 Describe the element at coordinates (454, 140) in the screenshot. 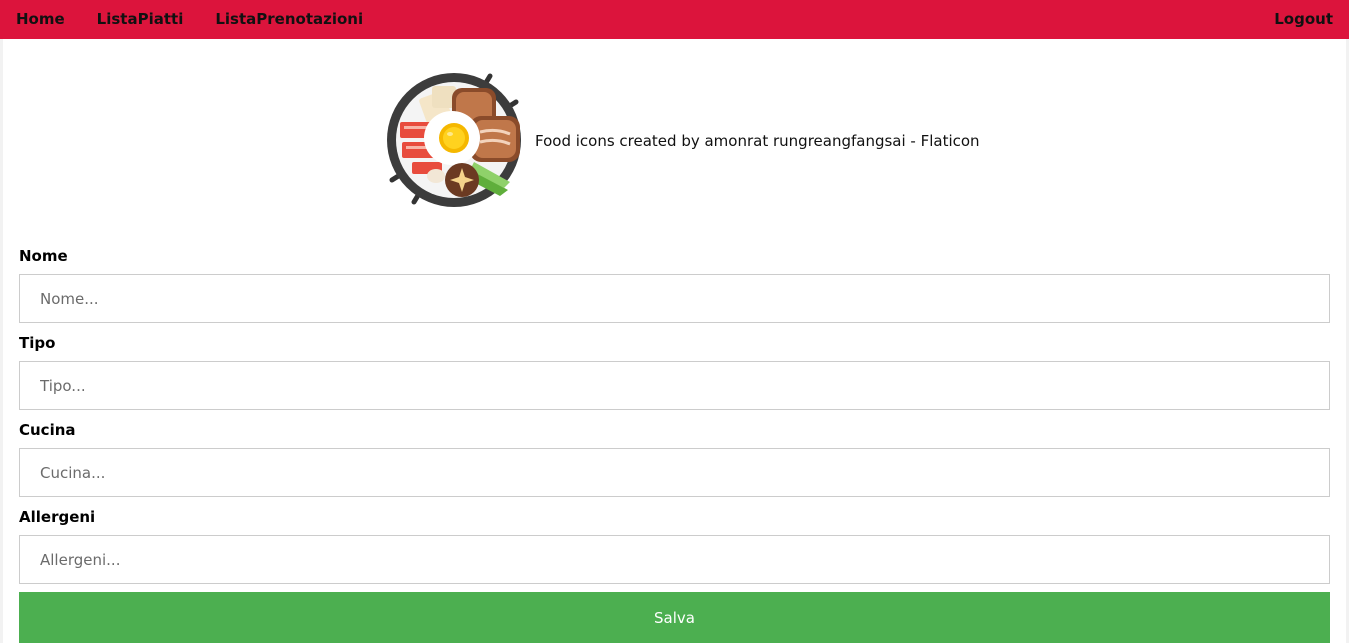

I see `food-bowl-icon` at that location.